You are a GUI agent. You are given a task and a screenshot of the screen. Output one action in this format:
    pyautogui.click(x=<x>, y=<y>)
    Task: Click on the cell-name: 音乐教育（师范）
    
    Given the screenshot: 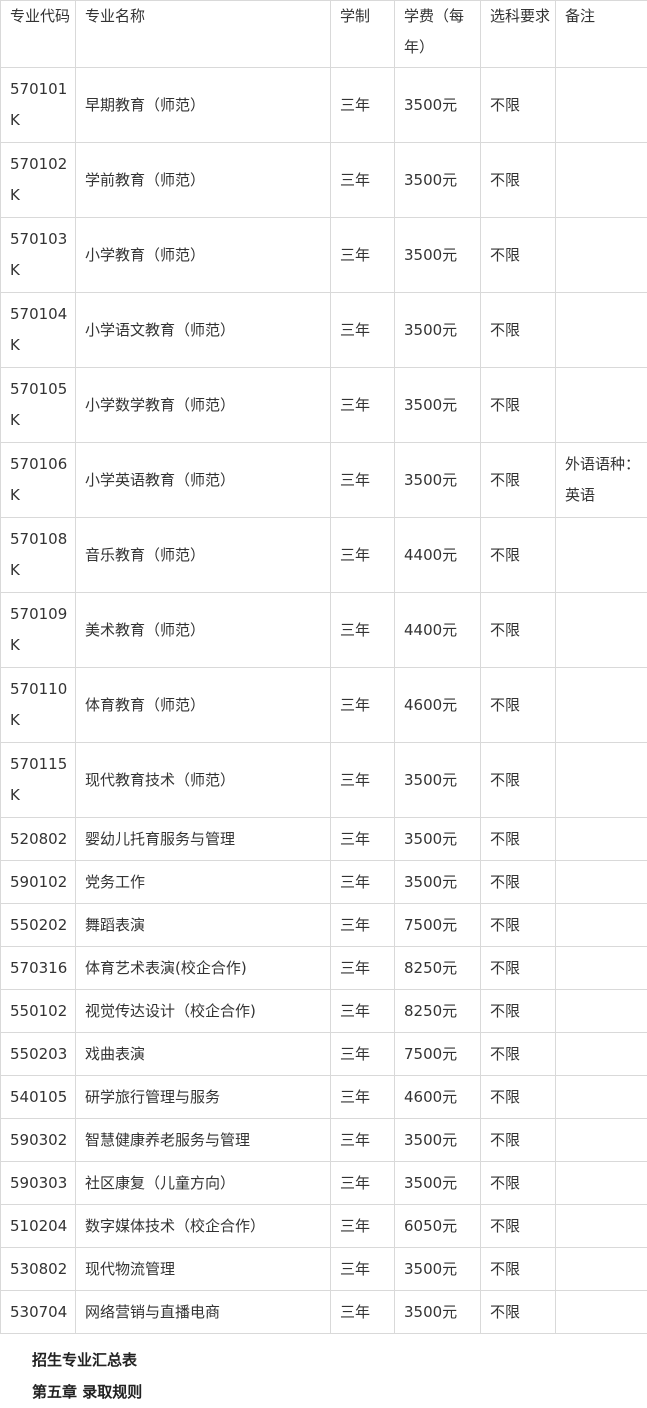 What is the action you would take?
    pyautogui.click(x=203, y=555)
    